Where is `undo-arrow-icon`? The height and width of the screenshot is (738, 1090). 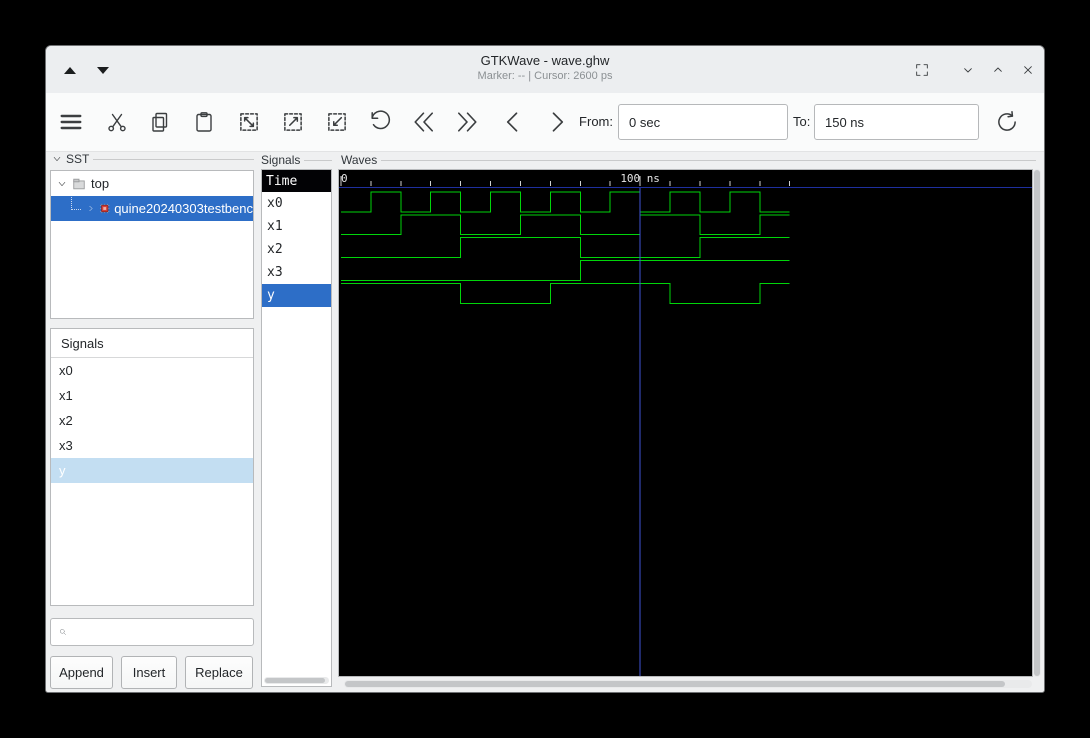
undo-arrow-icon is located at coordinates (381, 120).